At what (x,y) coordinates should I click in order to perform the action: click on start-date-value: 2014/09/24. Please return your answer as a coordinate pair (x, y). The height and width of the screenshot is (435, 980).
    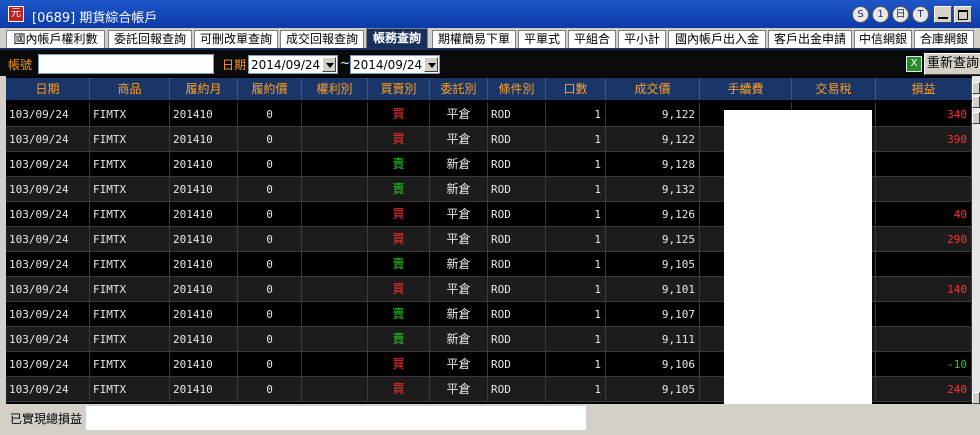
    Looking at the image, I should click on (286, 65).